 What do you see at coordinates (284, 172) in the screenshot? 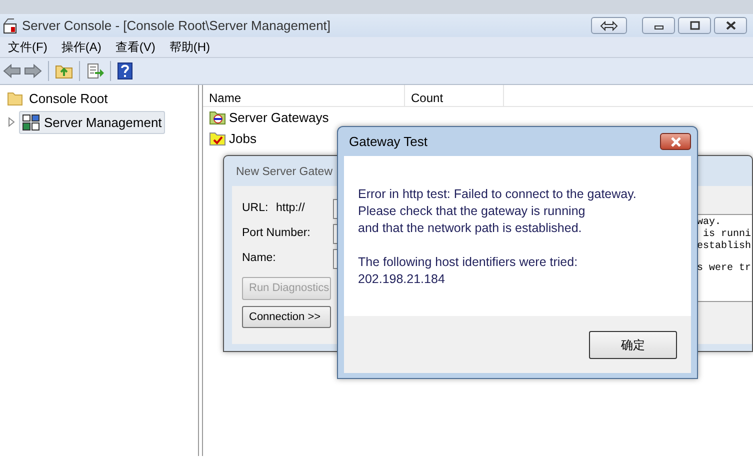
I see `dialog-title: New Server Gatew` at bounding box center [284, 172].